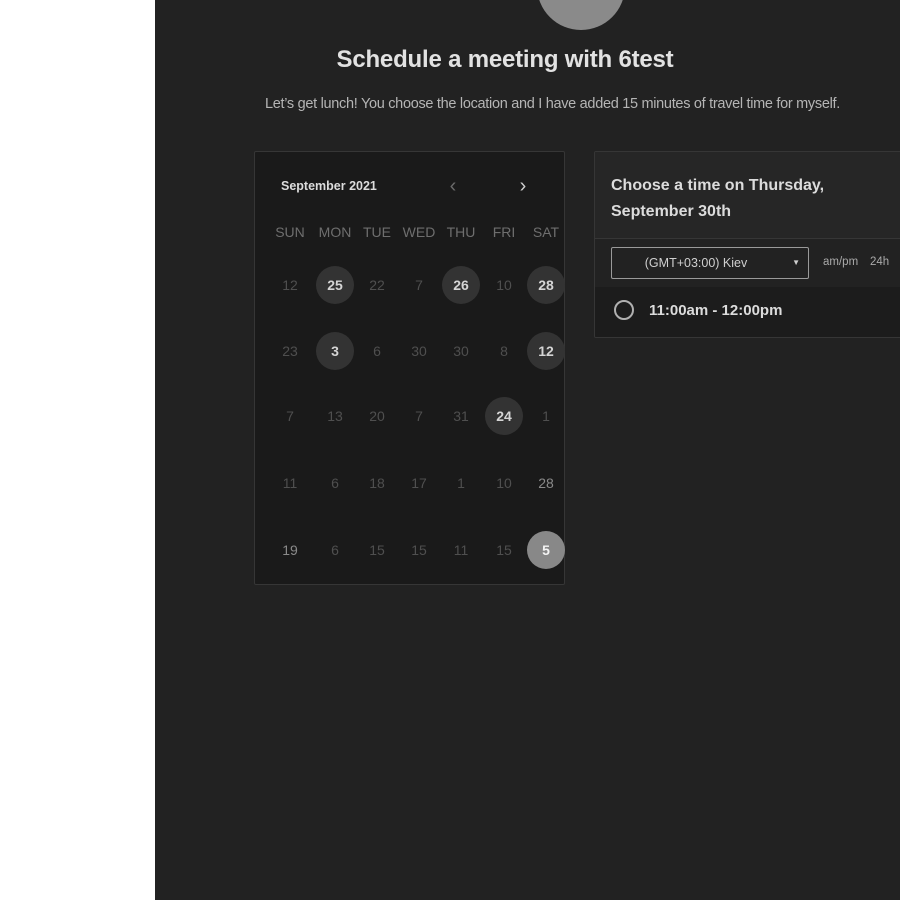 The image size is (900, 900). I want to click on calendar-day-selected: 5, so click(546, 550).